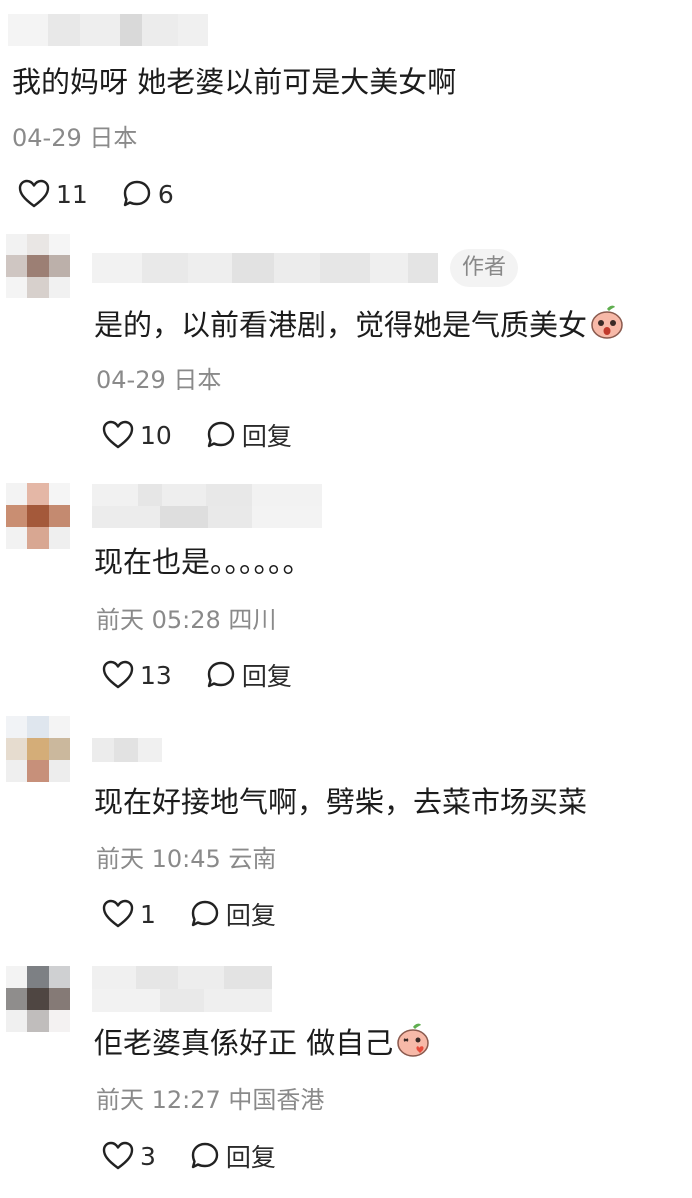 The height and width of the screenshot is (1198, 692). I want to click on like-button: 13, so click(137, 675).